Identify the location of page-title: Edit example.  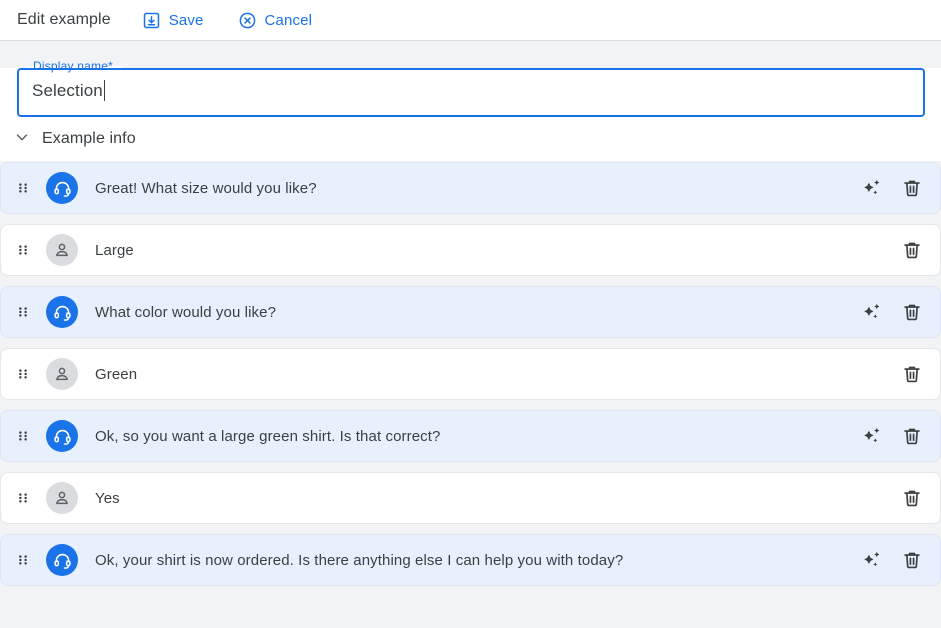
(64, 19).